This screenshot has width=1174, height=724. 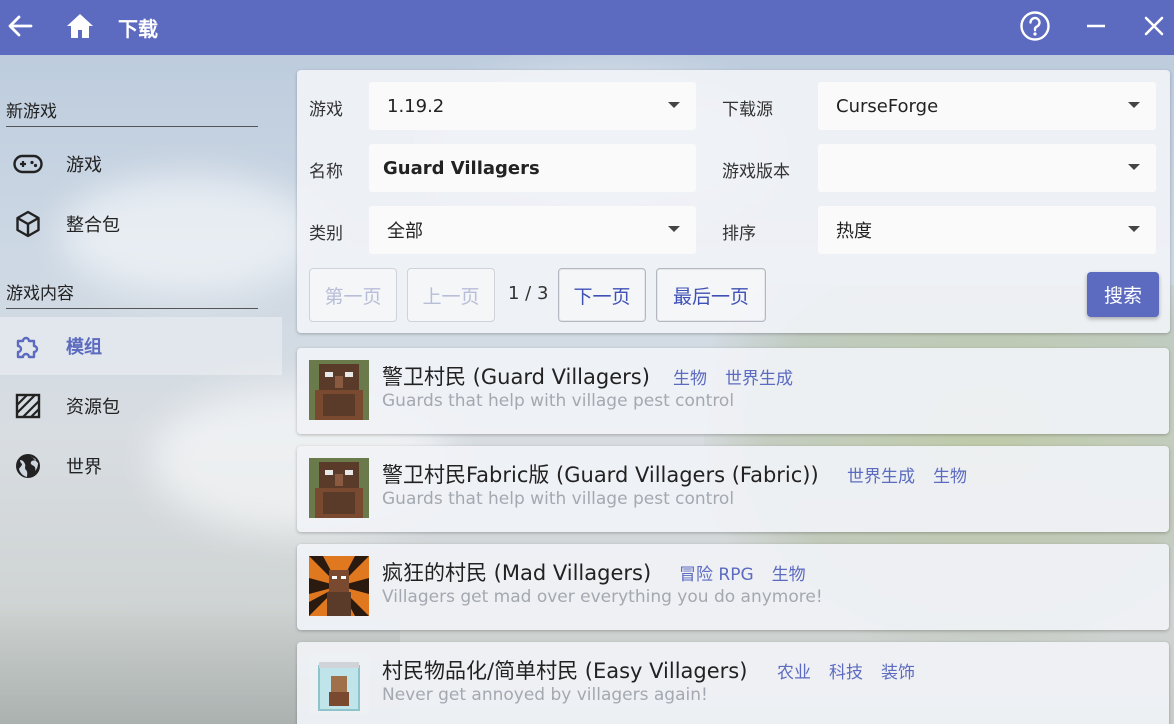 I want to click on name-input: Guard Villagers, so click(x=532, y=168).